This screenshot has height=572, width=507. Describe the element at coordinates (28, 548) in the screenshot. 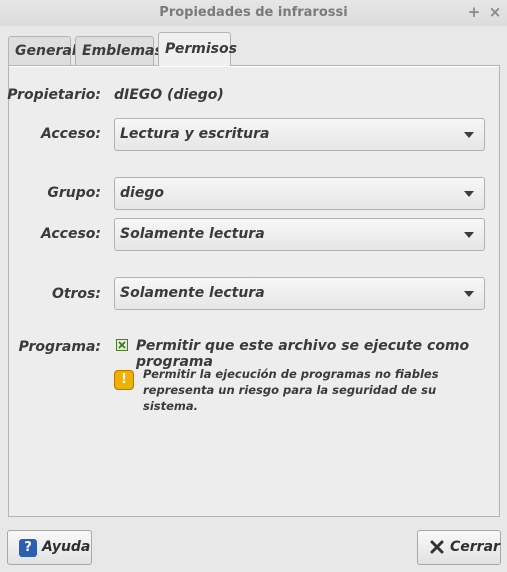

I see `help-icon: ?` at that location.